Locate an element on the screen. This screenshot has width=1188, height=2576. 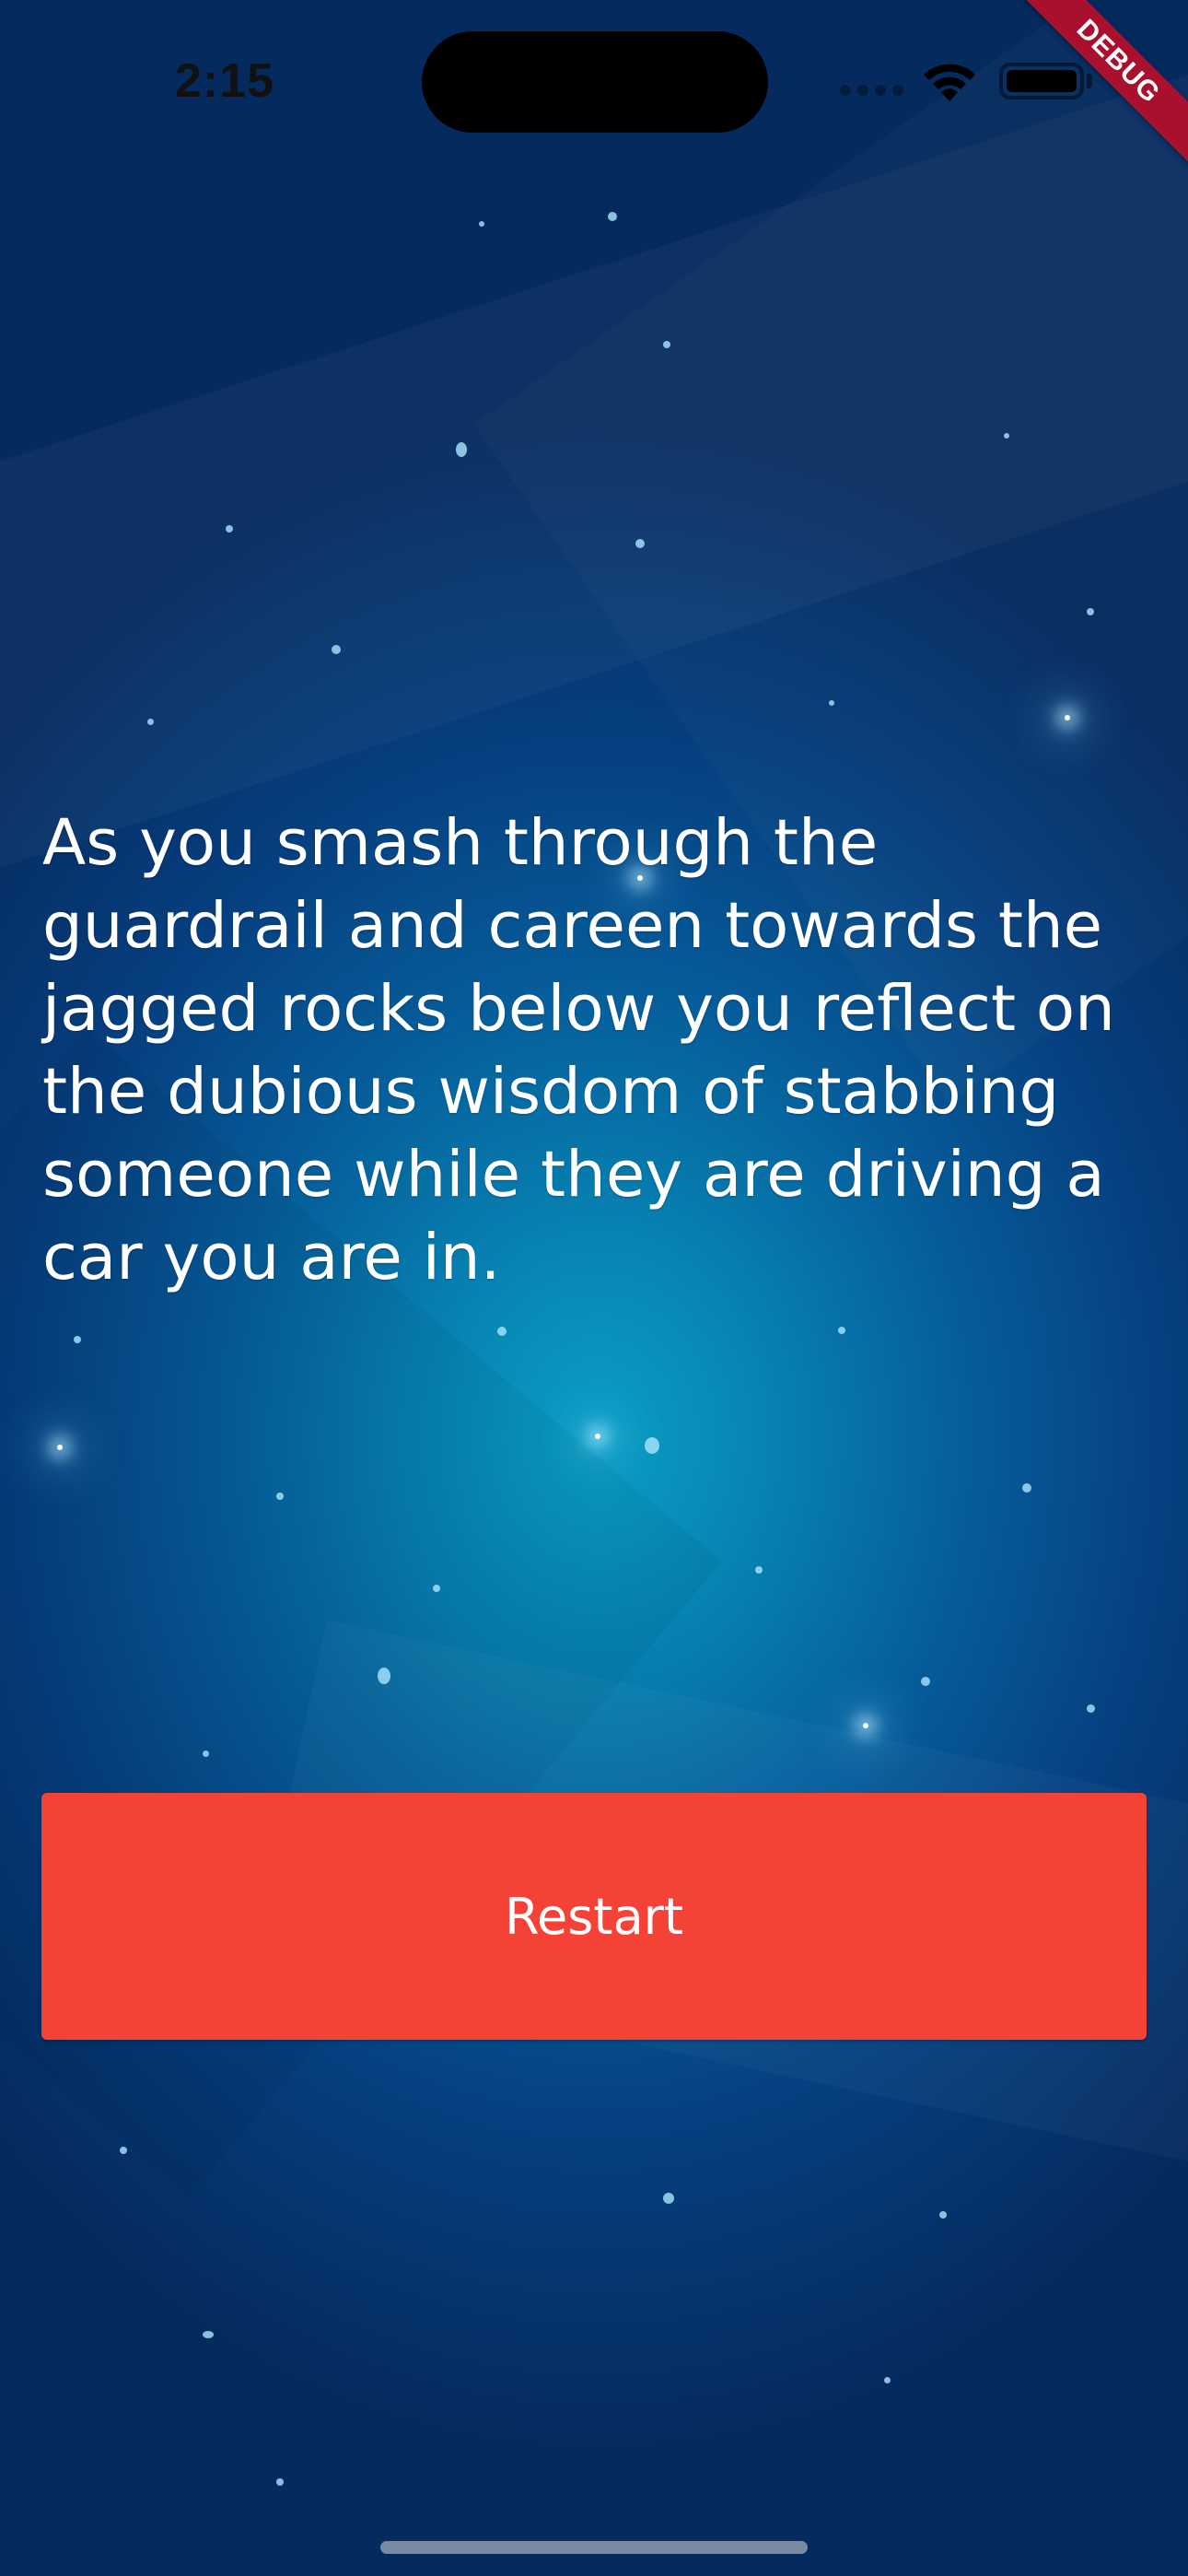
restart-button: Restart is located at coordinates (594, 1916).